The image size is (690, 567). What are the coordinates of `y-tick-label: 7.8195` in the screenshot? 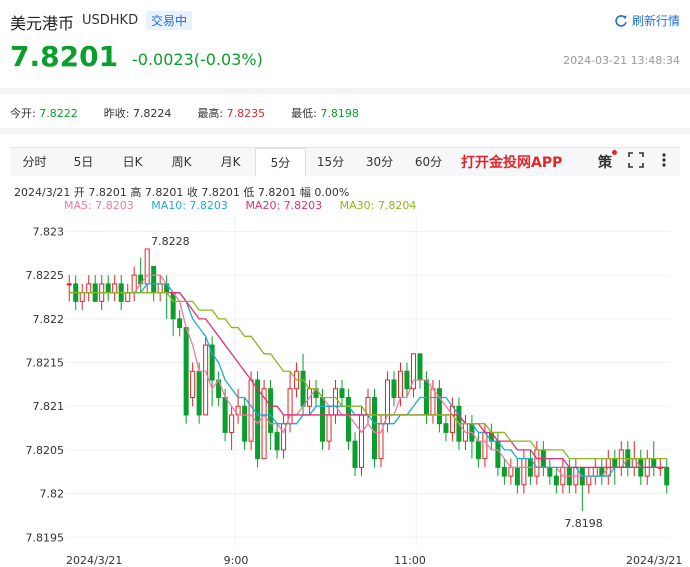 It's located at (45, 537).